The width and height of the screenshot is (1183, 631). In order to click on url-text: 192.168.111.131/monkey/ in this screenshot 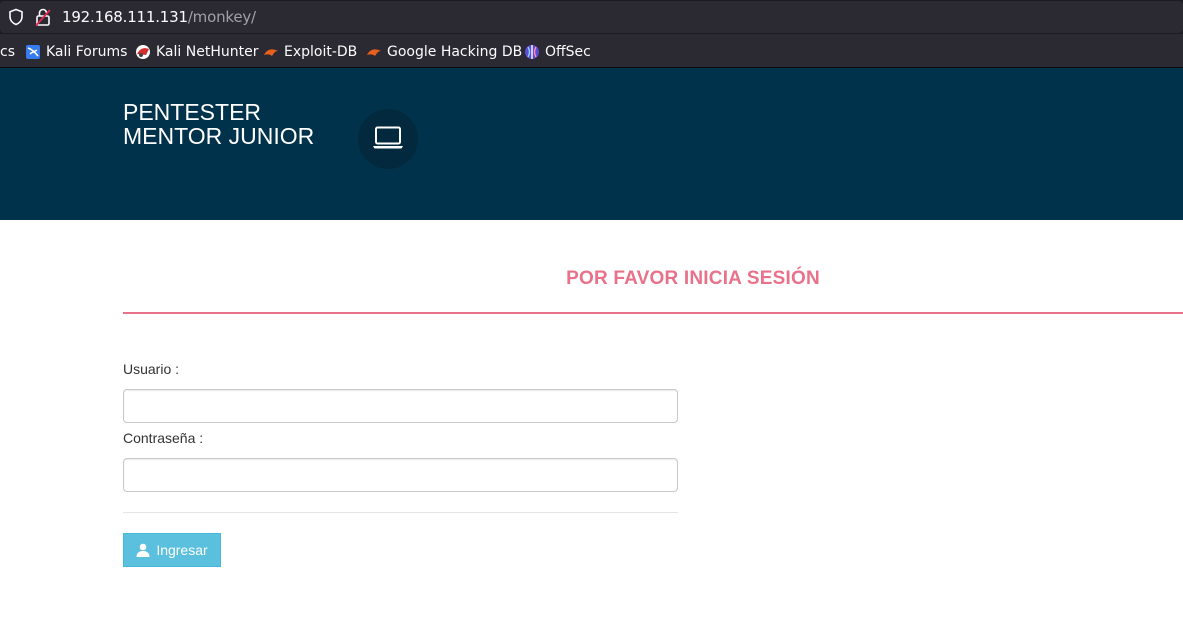, I will do `click(159, 17)`.